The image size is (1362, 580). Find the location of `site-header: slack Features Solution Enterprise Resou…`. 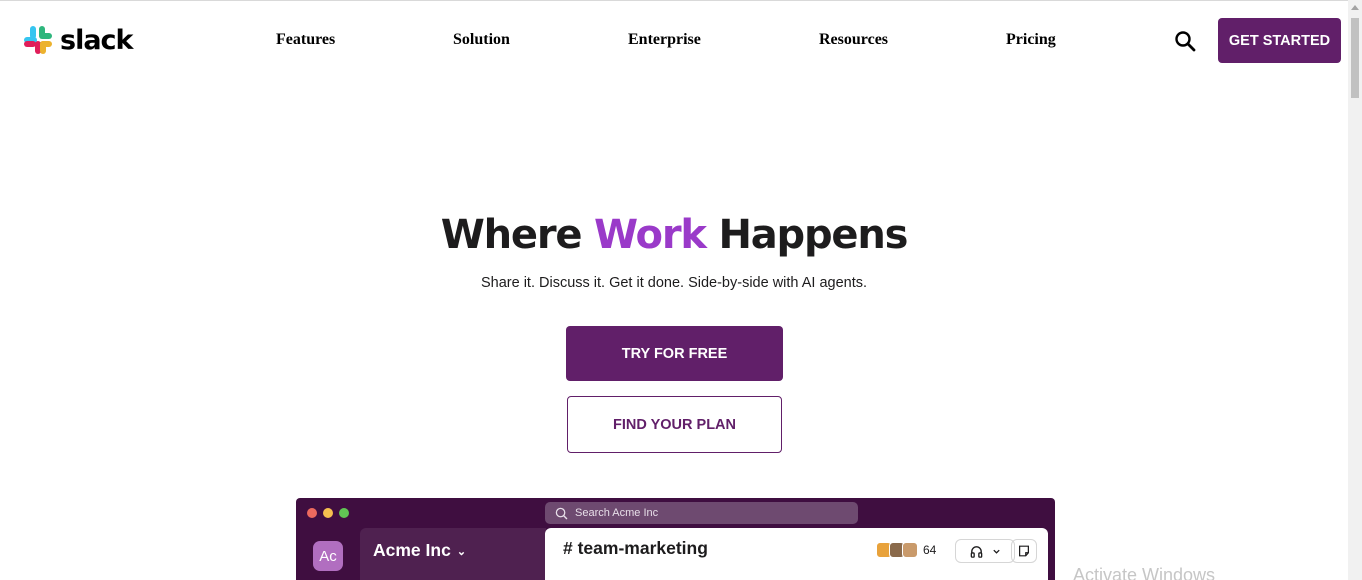

site-header: slack Features Solution Enterprise Resou… is located at coordinates (674, 39).